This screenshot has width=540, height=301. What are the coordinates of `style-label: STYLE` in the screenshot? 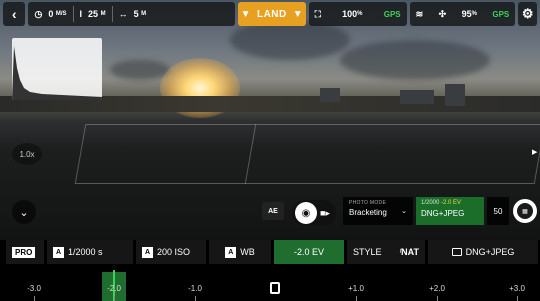 It's located at (367, 252).